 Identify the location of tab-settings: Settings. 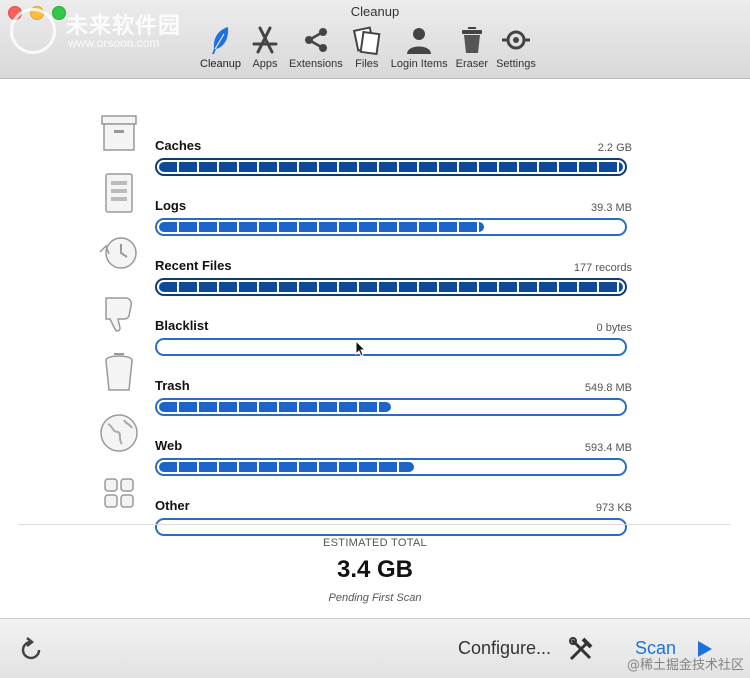
(516, 47).